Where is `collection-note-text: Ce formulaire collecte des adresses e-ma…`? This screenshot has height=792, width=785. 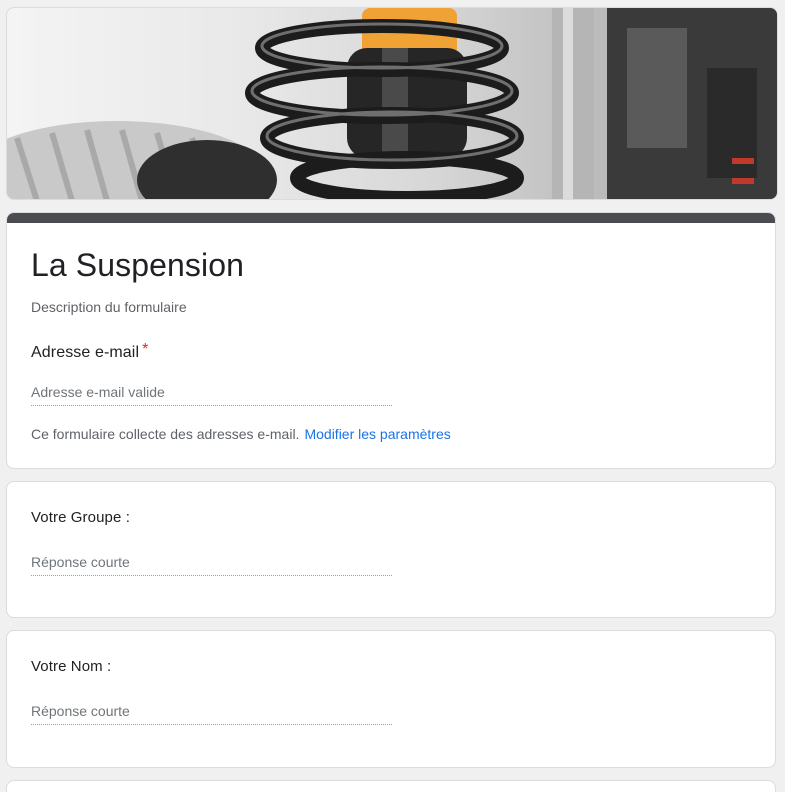 collection-note-text: Ce formulaire collecte des adresses e-ma… is located at coordinates (165, 434).